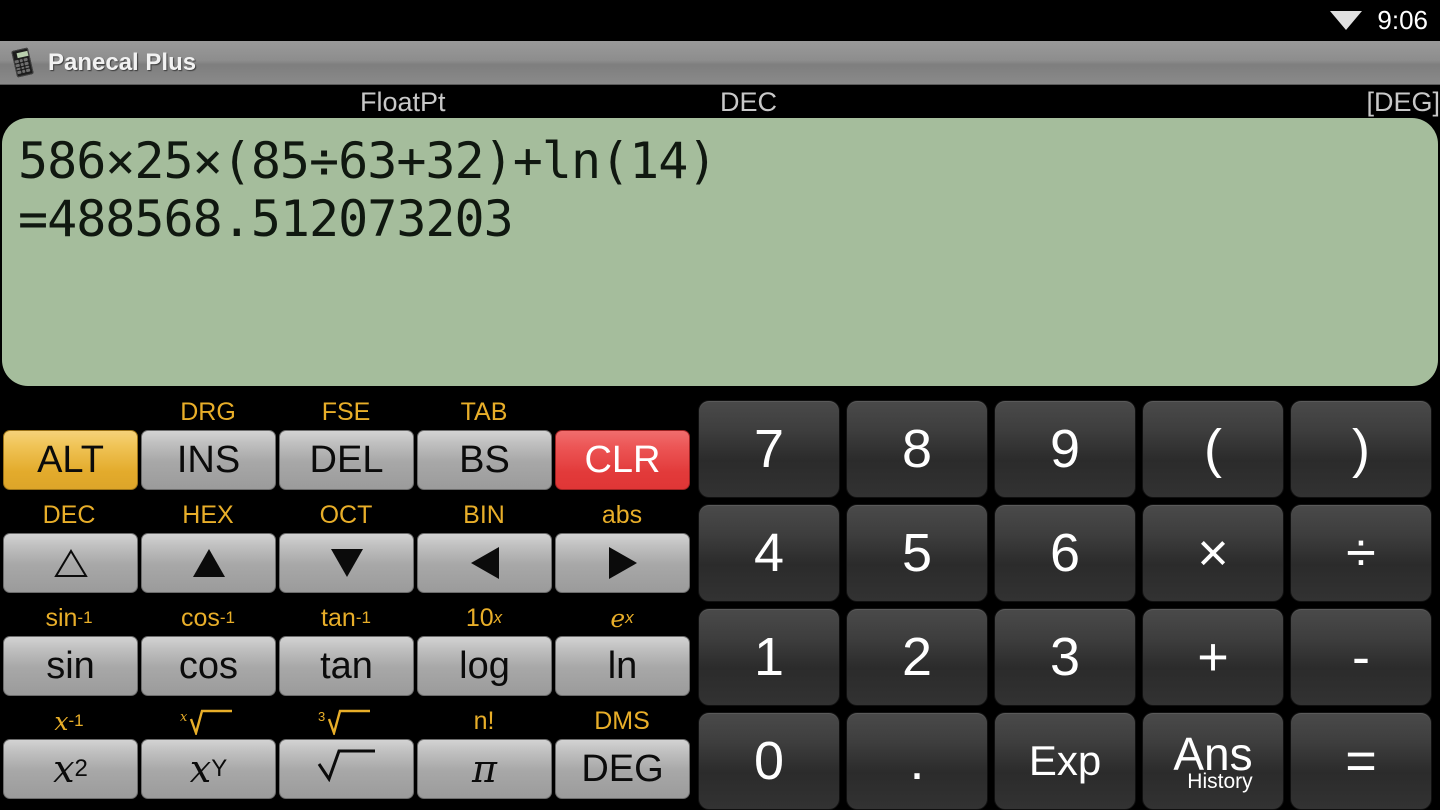 The image size is (1440, 810). I want to click on cos-key: cos, so click(208, 666).